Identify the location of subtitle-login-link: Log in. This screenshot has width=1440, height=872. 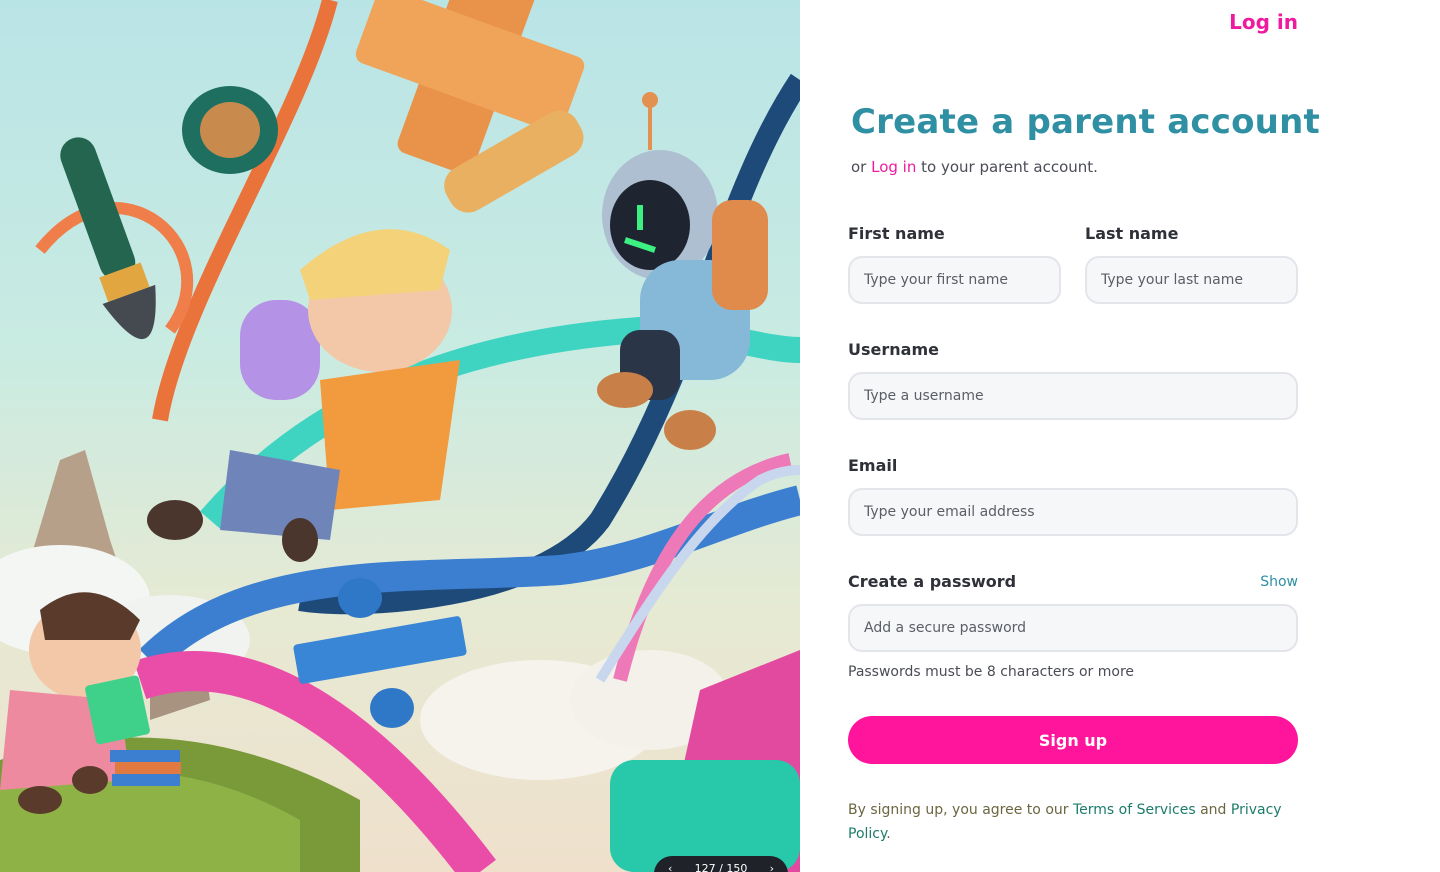
(893, 167).